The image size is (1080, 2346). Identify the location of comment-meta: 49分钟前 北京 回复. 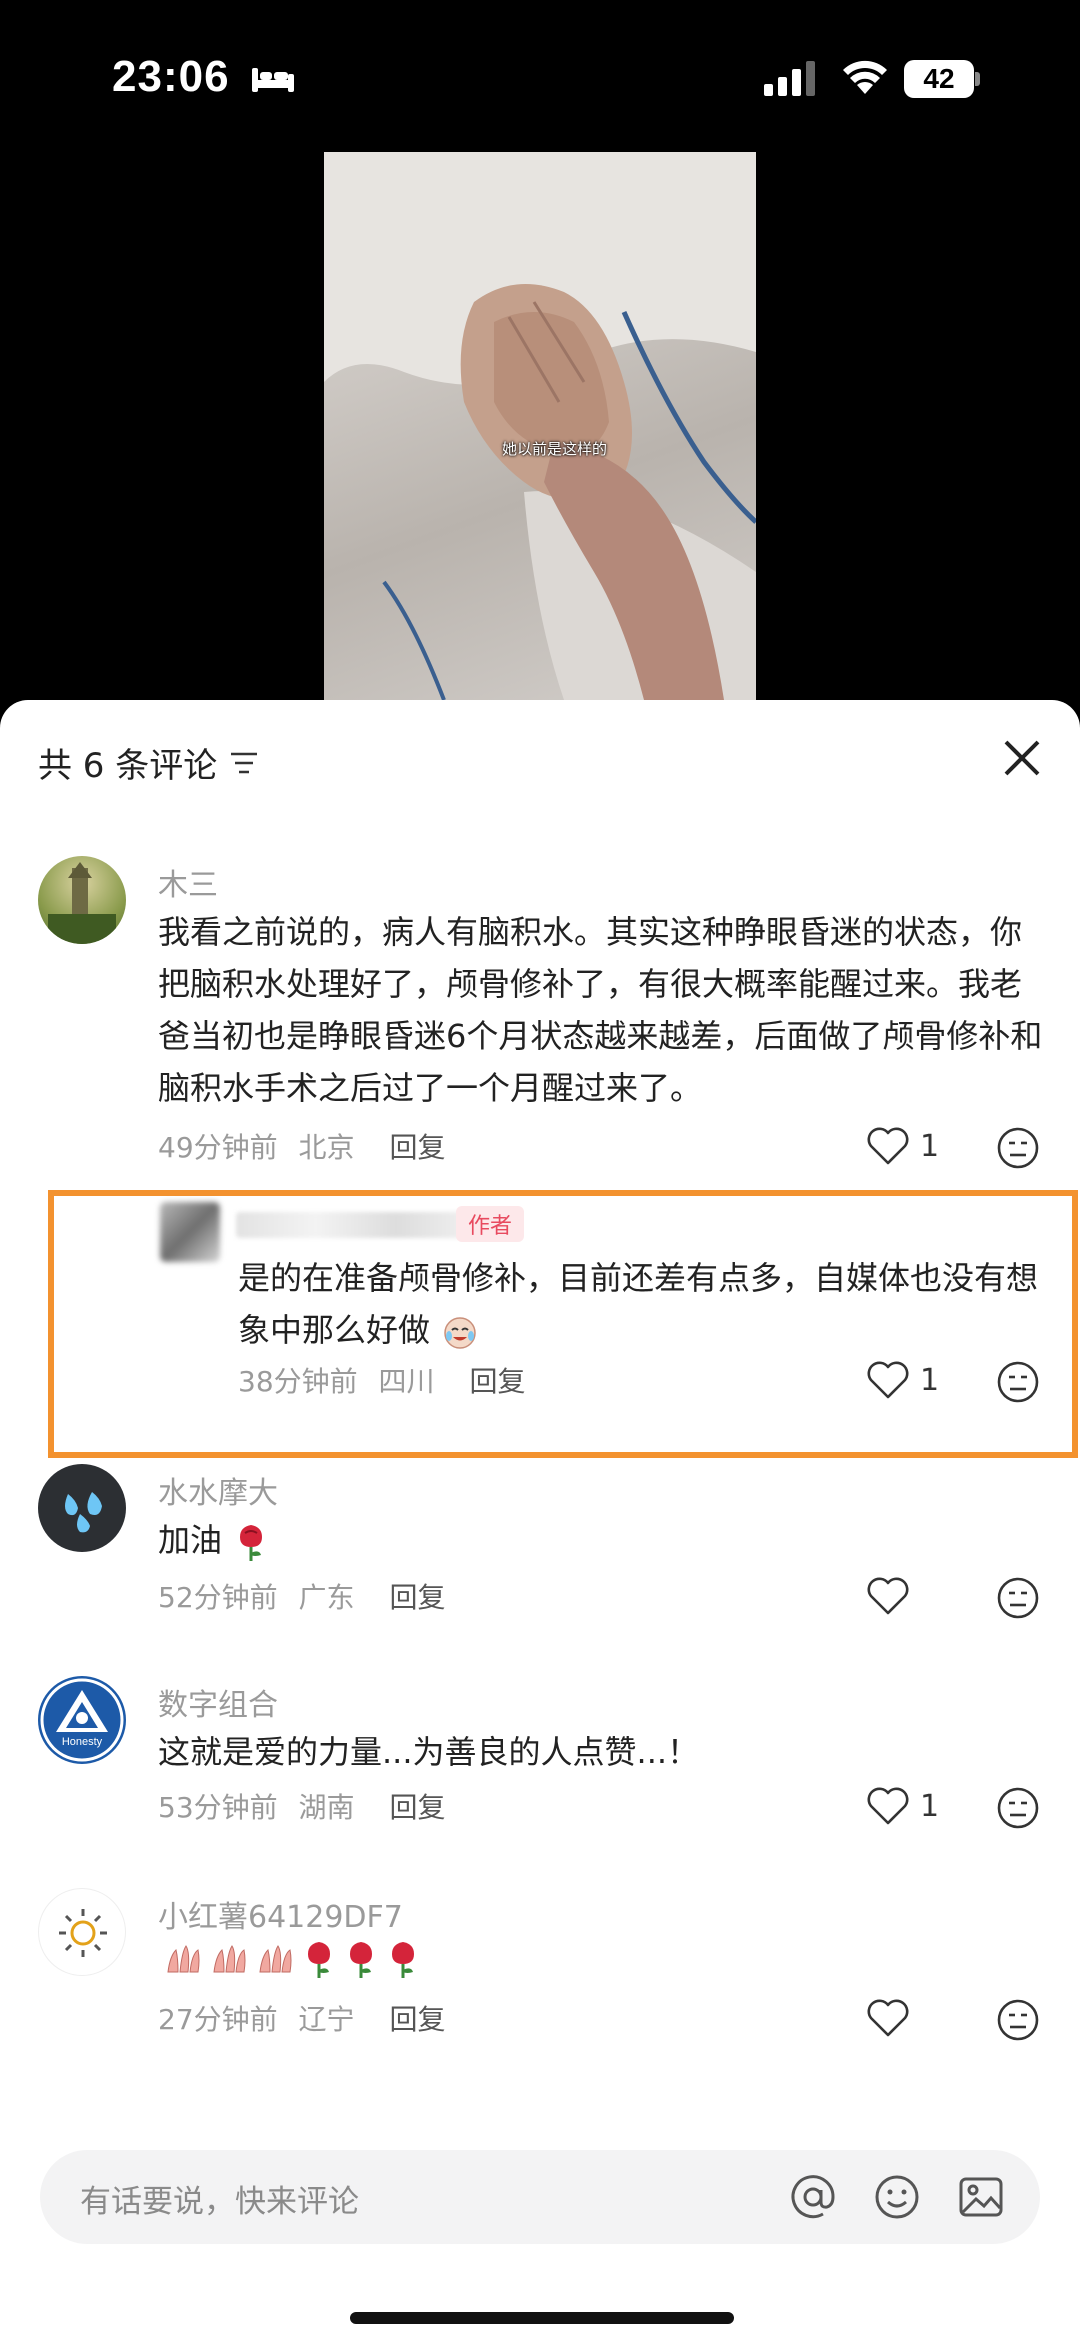
(301, 1146).